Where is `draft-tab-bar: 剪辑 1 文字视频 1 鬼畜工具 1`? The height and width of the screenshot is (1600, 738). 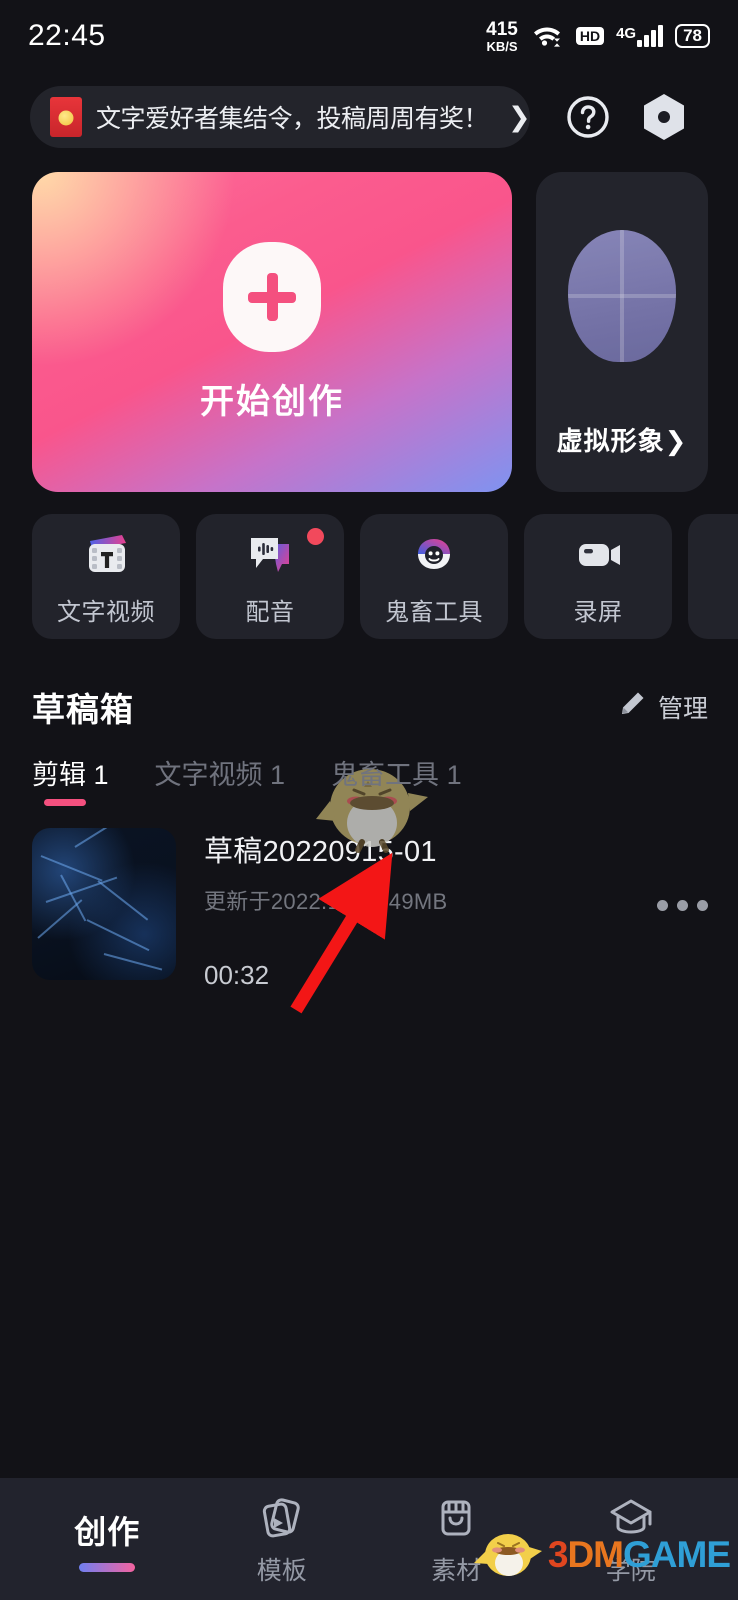
draft-tab-bar: 剪辑 1 文字视频 1 鬼畜工具 1 is located at coordinates (369, 768).